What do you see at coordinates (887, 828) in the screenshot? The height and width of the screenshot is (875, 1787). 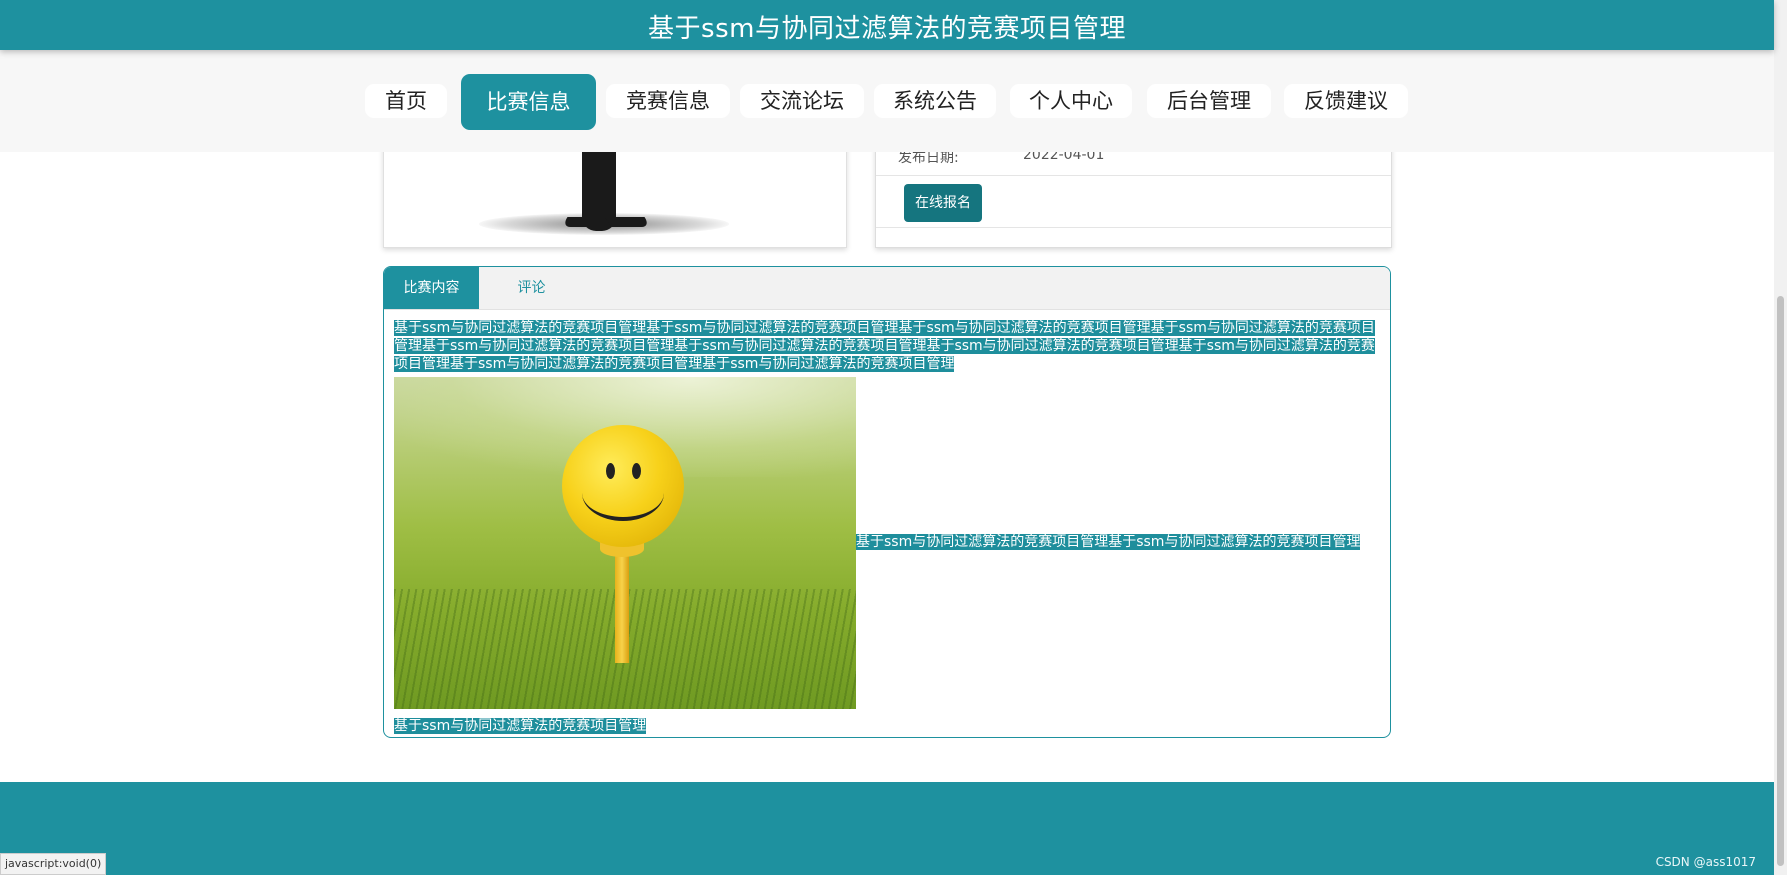 I see `site-footer: CSDN @ass1017` at bounding box center [887, 828].